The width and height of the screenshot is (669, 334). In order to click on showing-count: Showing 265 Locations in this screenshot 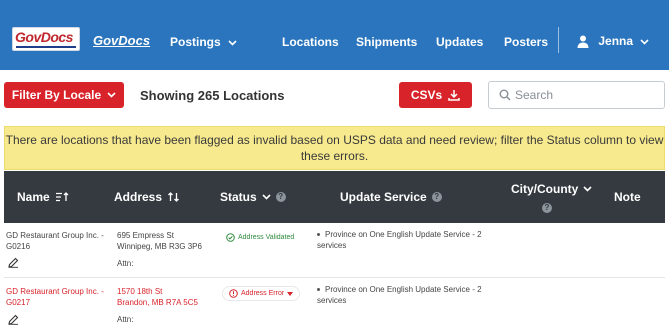, I will do `click(212, 95)`.